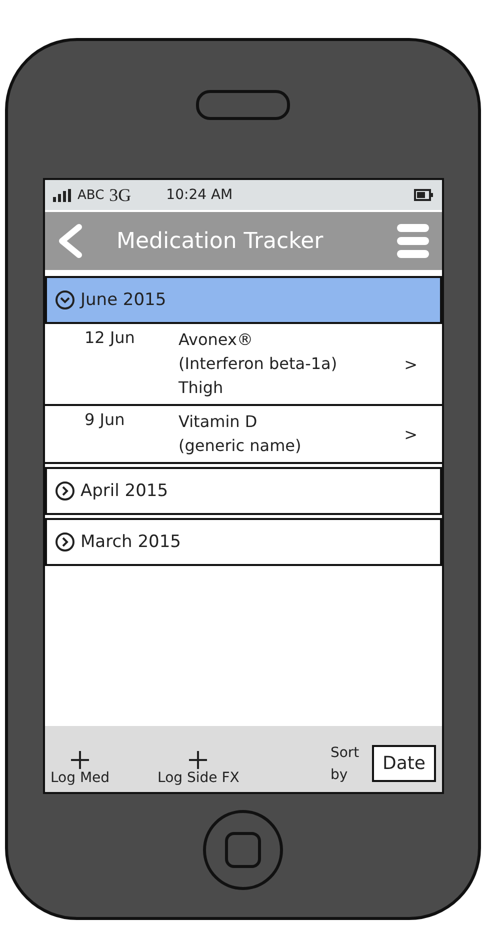 The height and width of the screenshot is (929, 486). What do you see at coordinates (345, 764) in the screenshot?
I see `sort-label: Sort by` at bounding box center [345, 764].